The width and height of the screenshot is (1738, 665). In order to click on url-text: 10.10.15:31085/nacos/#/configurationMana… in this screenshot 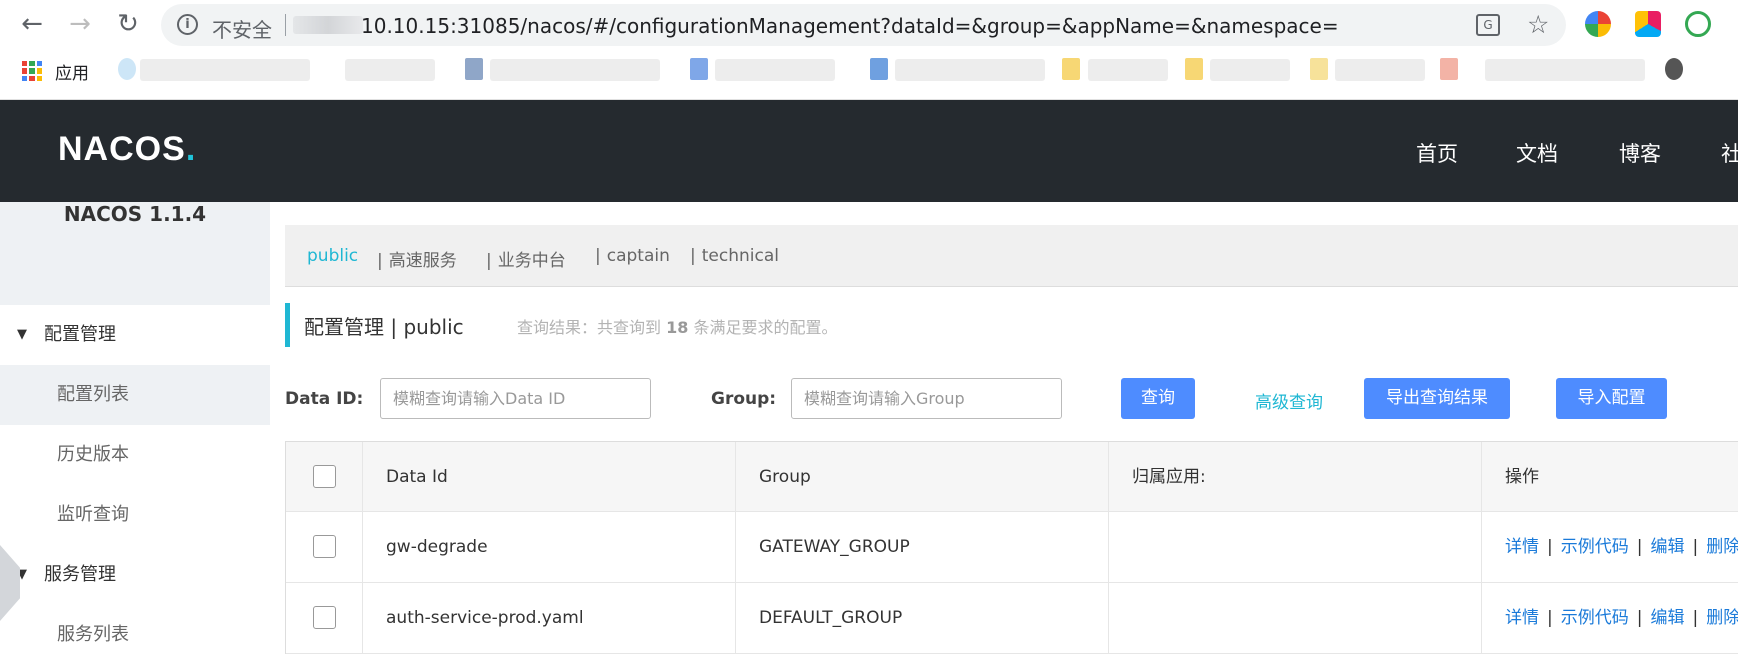, I will do `click(850, 26)`.